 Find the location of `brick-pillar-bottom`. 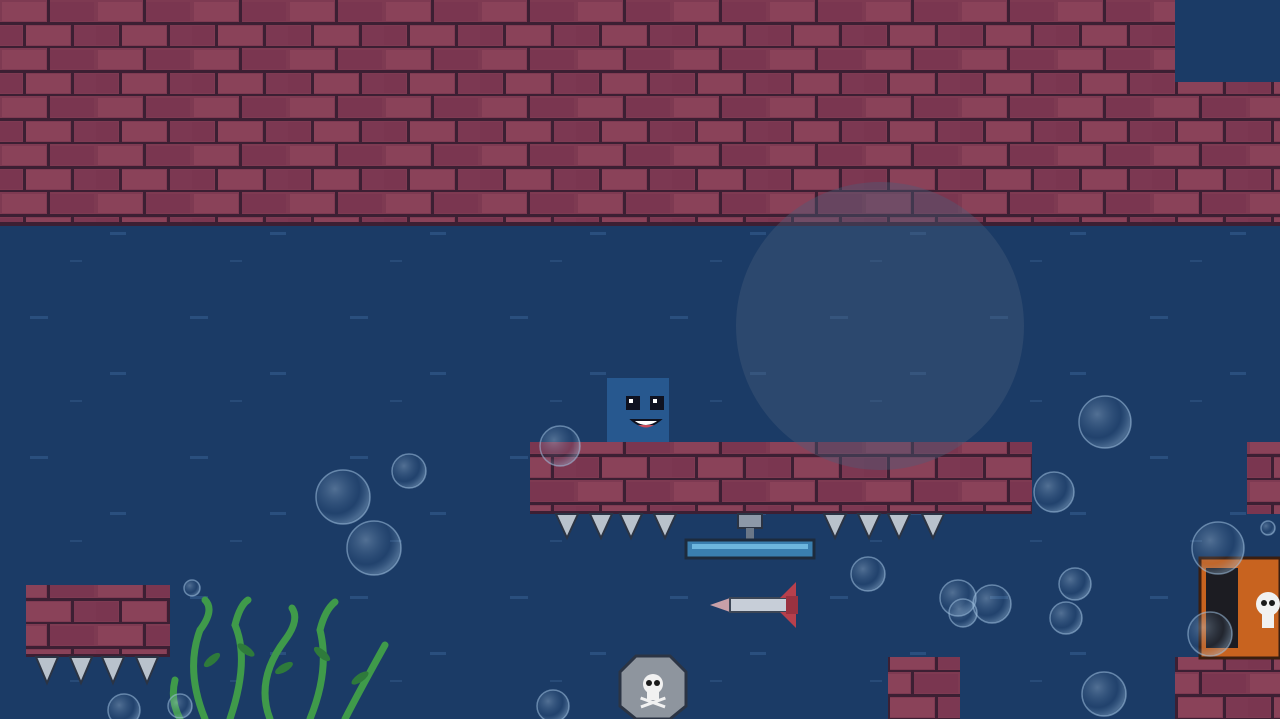

brick-pillar-bottom is located at coordinates (924, 688).